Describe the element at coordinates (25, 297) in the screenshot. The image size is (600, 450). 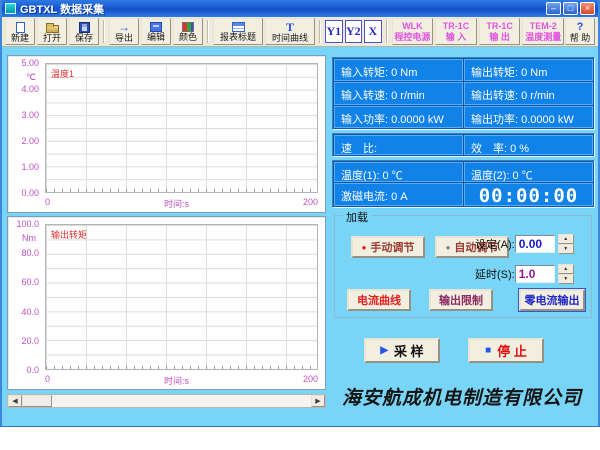
I see `torque-y-axis: 100.0 Nm 80.0 60.0 40.0 20.0 0.0` at that location.